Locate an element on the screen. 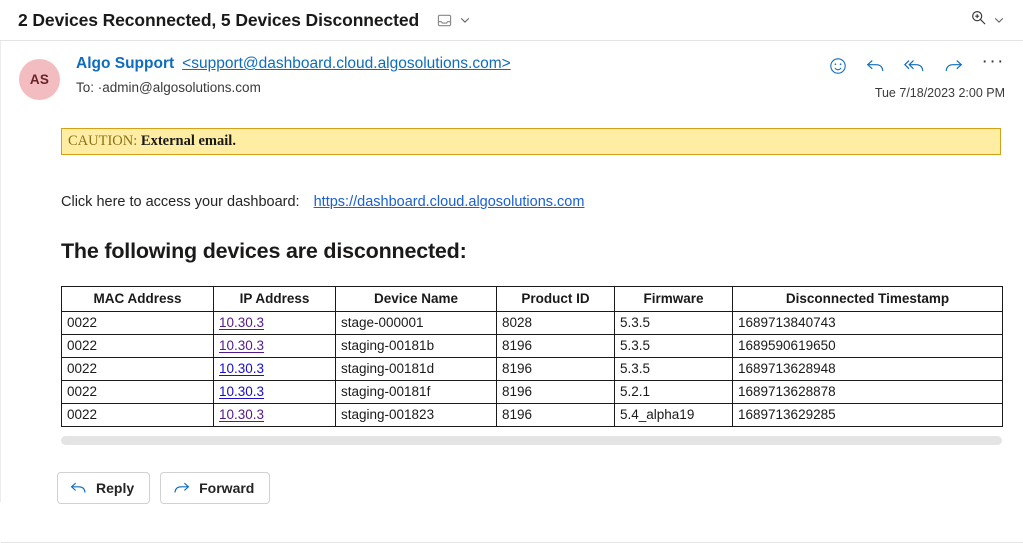 The width and height of the screenshot is (1023, 543). reply-icon is located at coordinates (875, 66).